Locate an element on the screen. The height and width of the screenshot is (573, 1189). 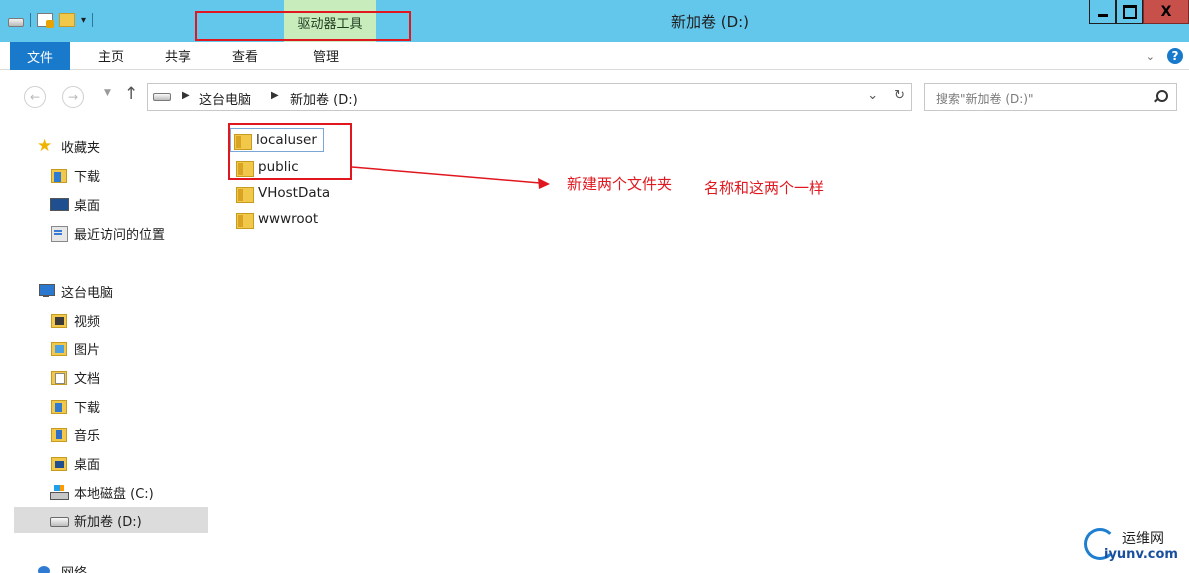
watermark-top-text: 运维网 is located at coordinates (1143, 539).